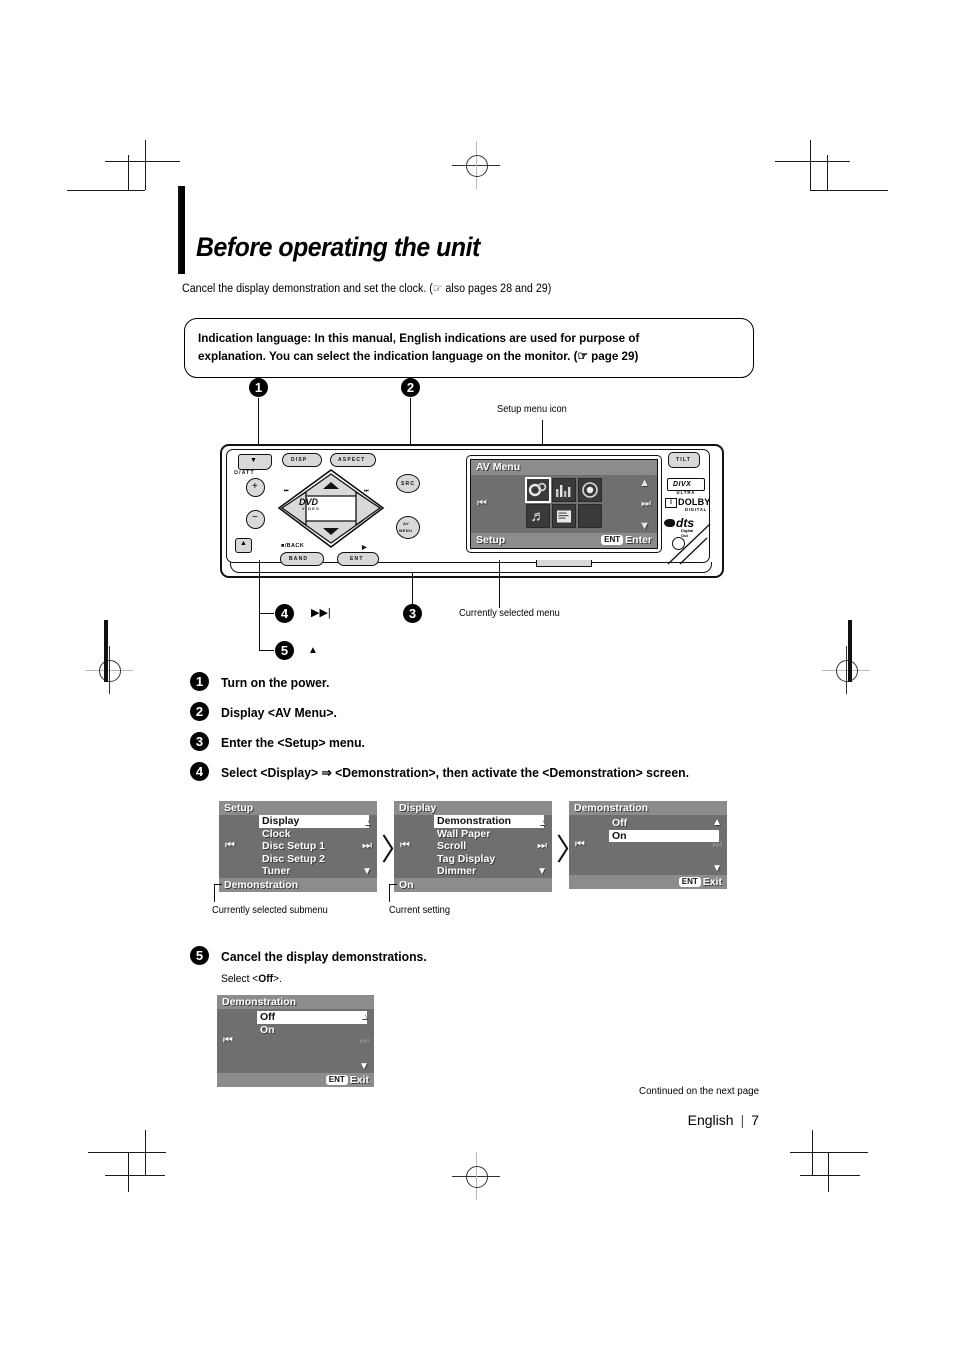 The width and height of the screenshot is (954, 1350). What do you see at coordinates (590, 516) in the screenshot?
I see `blank-icon` at bounding box center [590, 516].